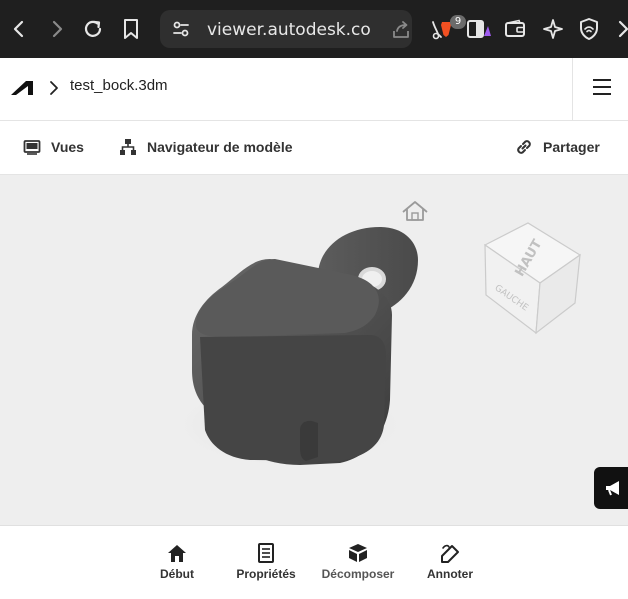  What do you see at coordinates (532, 278) in the screenshot?
I see `viewcube: HAUT GAUCHE` at bounding box center [532, 278].